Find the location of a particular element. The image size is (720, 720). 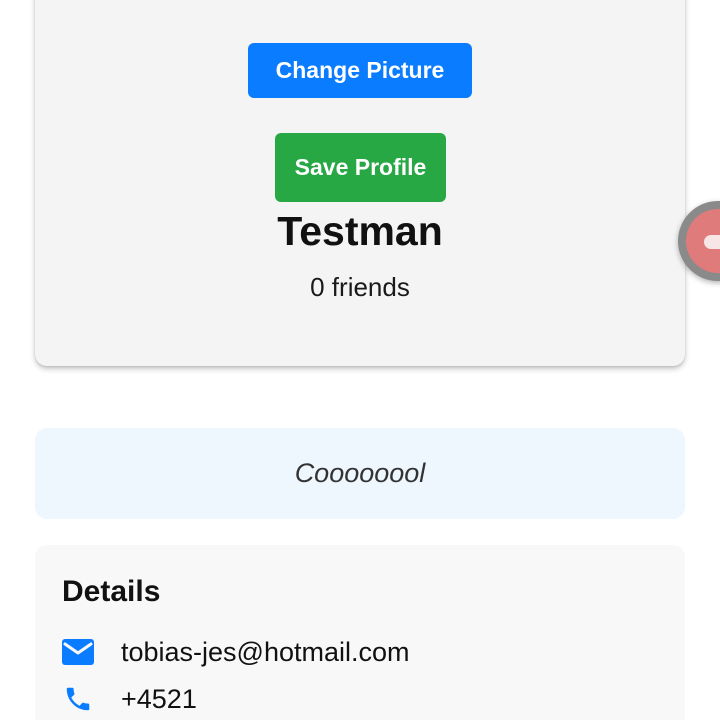

chat-head-avatar is located at coordinates (703, 241).